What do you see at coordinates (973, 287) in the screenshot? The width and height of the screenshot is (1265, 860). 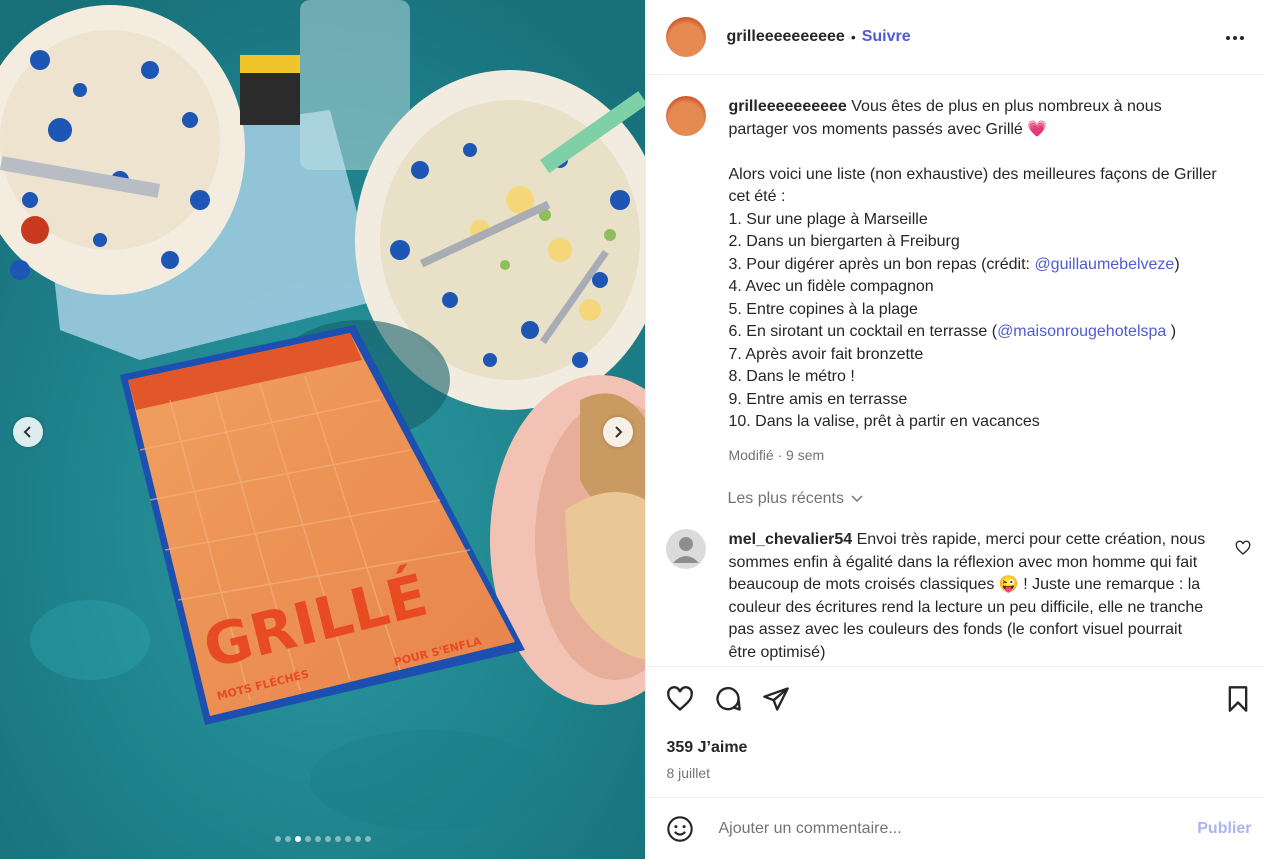 I see `caption-list-item: 4. Avec un fidèle compagnon` at bounding box center [973, 287].